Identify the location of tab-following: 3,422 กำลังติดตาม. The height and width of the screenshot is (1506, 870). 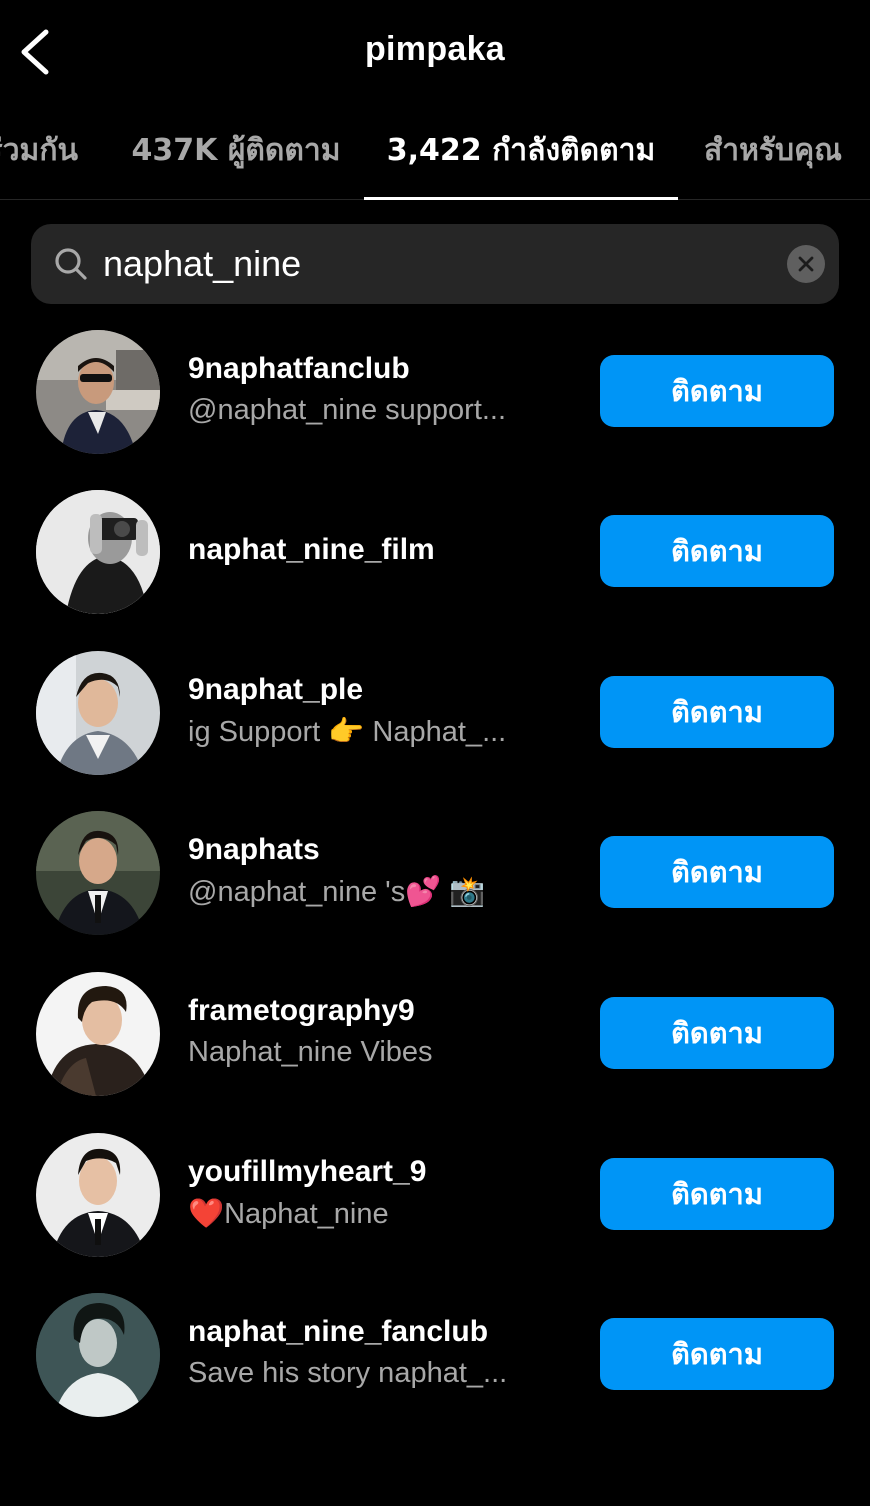
(521, 152).